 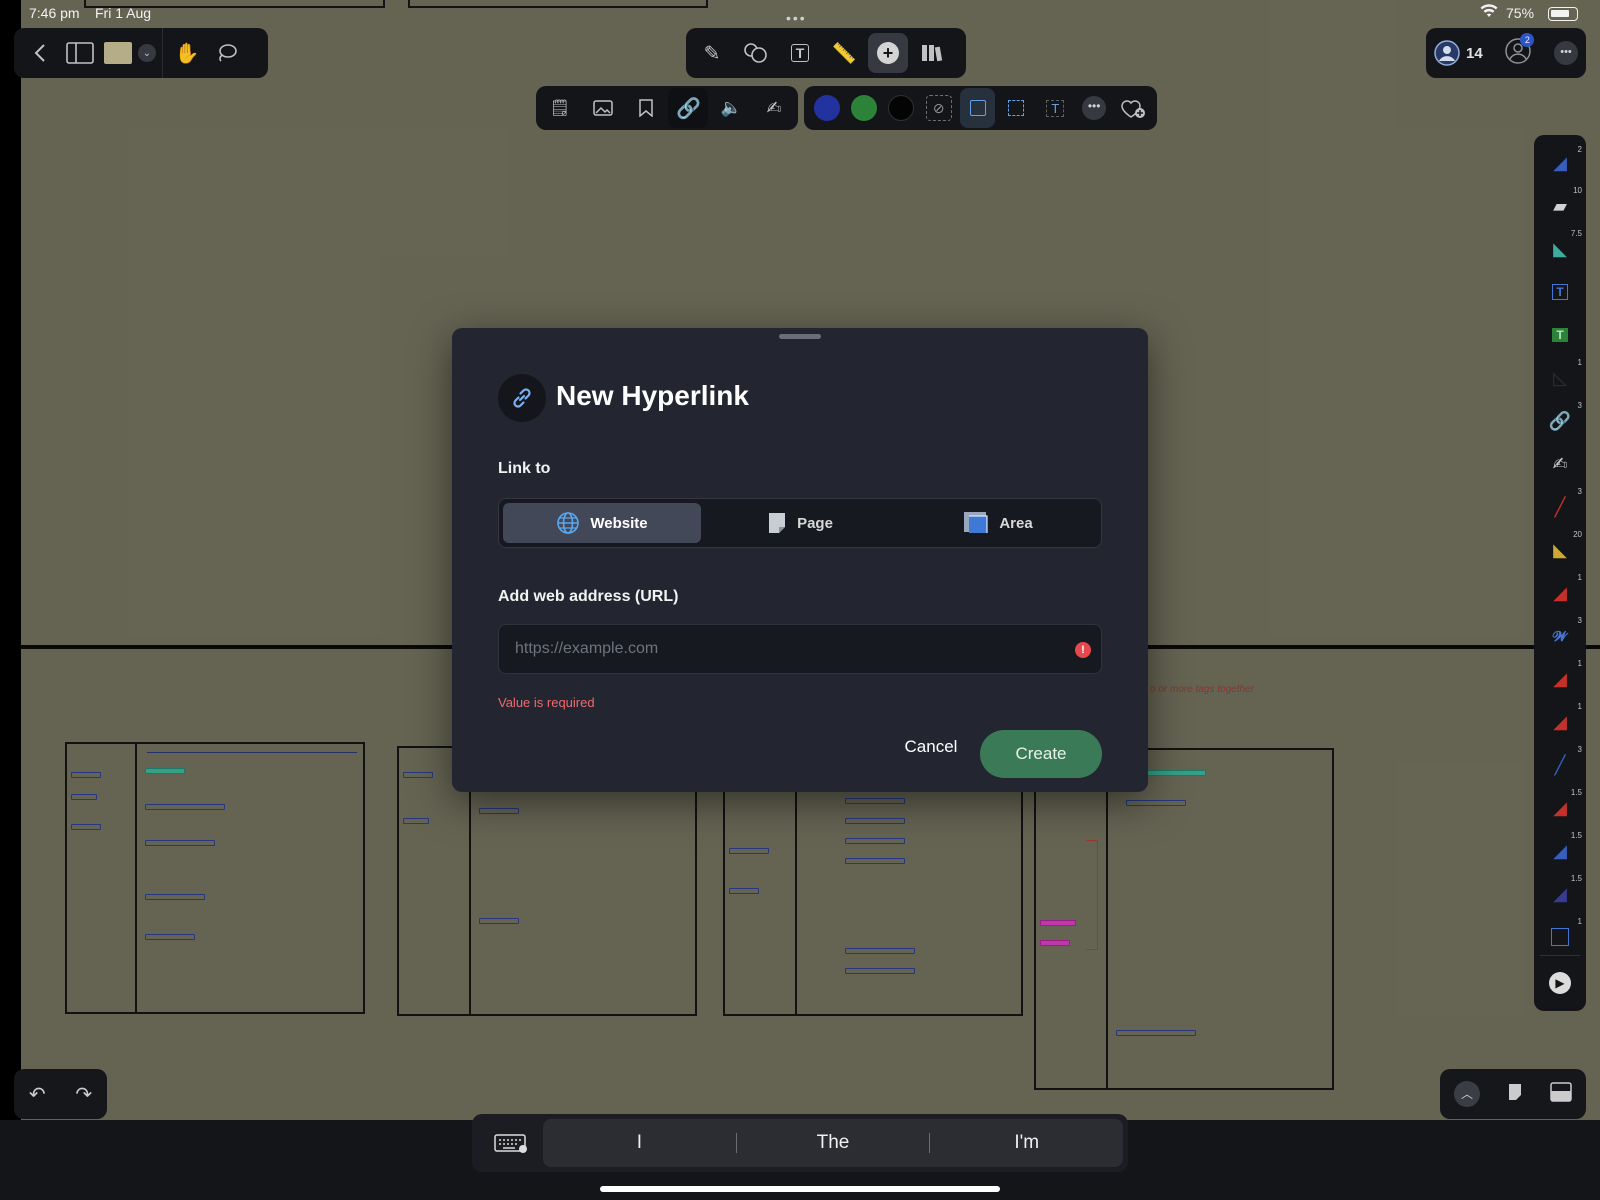 I want to click on dialog-title: New Hyperlink, so click(x=652, y=395).